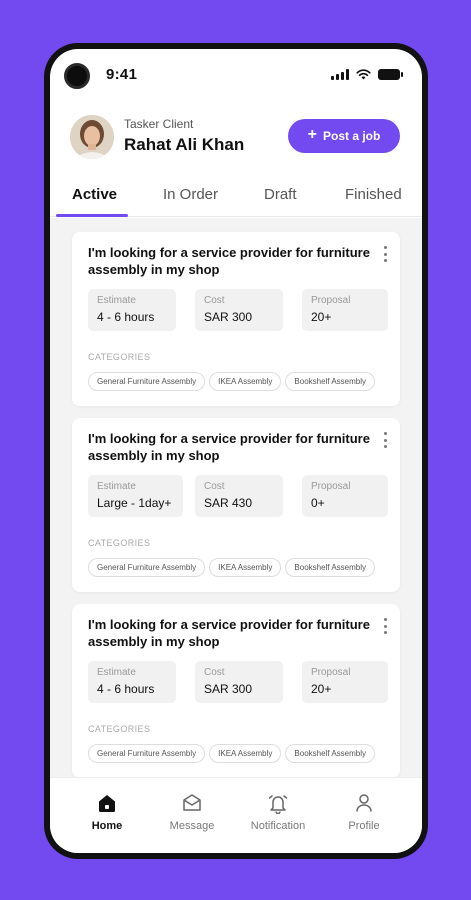  I want to click on nav-notification: Notification, so click(278, 812).